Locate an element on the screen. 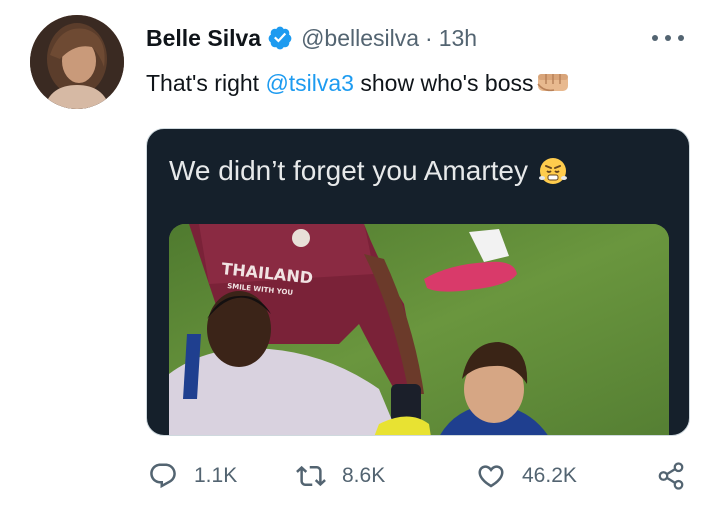 This screenshot has width=720, height=508. media-caption: We didn’t forget you Amartey is located at coordinates (368, 171).